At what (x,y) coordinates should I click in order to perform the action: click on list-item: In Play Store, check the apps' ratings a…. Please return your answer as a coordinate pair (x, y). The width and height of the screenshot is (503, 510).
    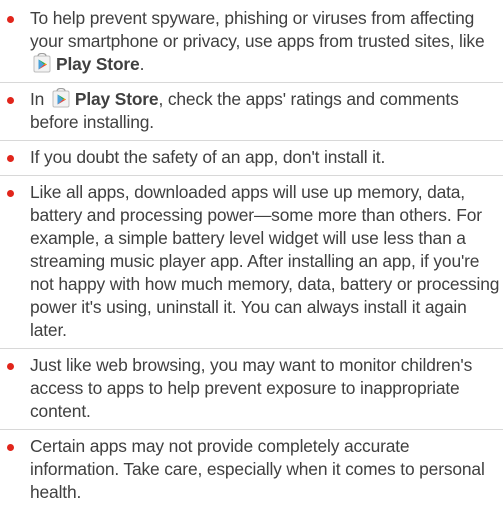
    Looking at the image, I should click on (251, 112).